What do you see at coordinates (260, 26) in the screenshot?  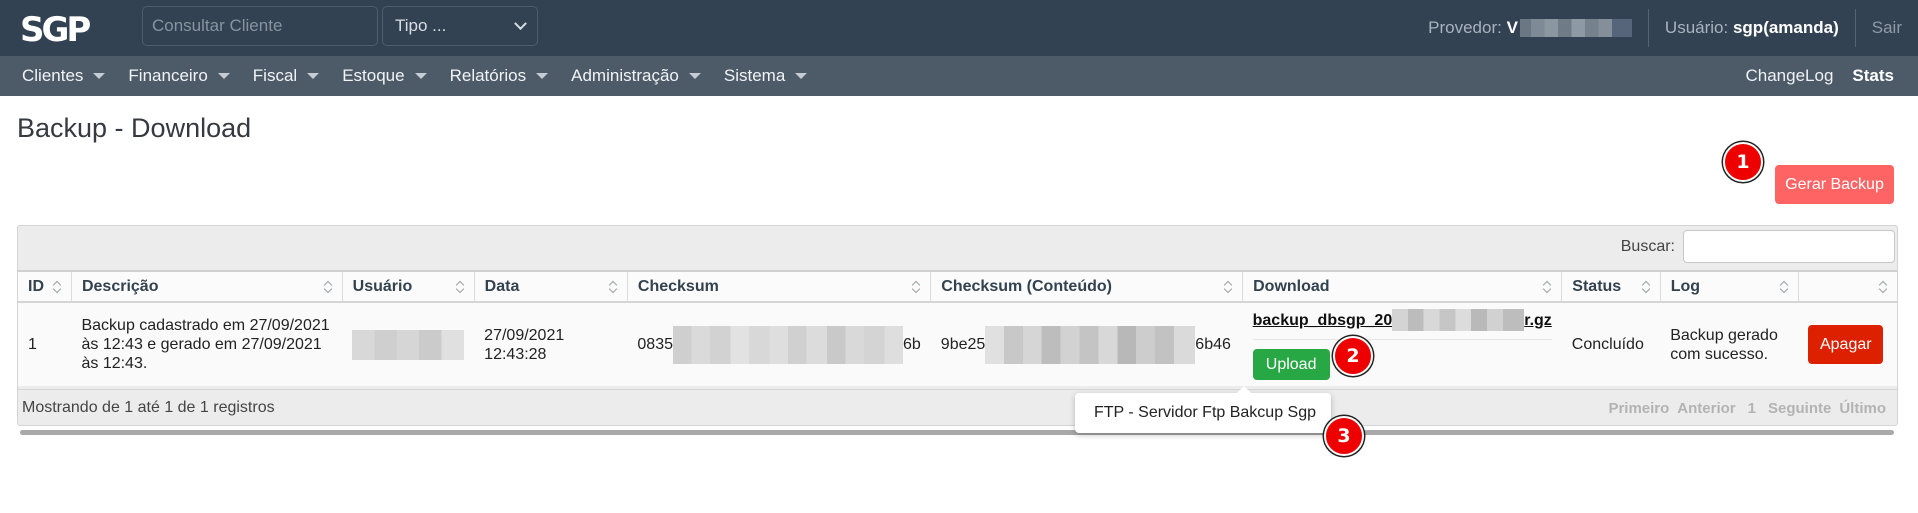 I see `client-search-input` at bounding box center [260, 26].